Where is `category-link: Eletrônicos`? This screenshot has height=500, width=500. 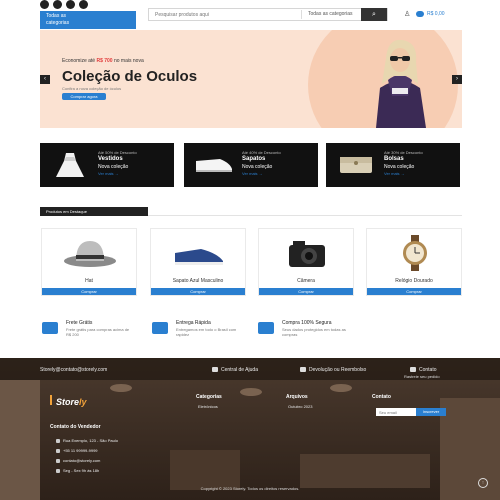
category-link: Eletrônicos is located at coordinates (208, 406).